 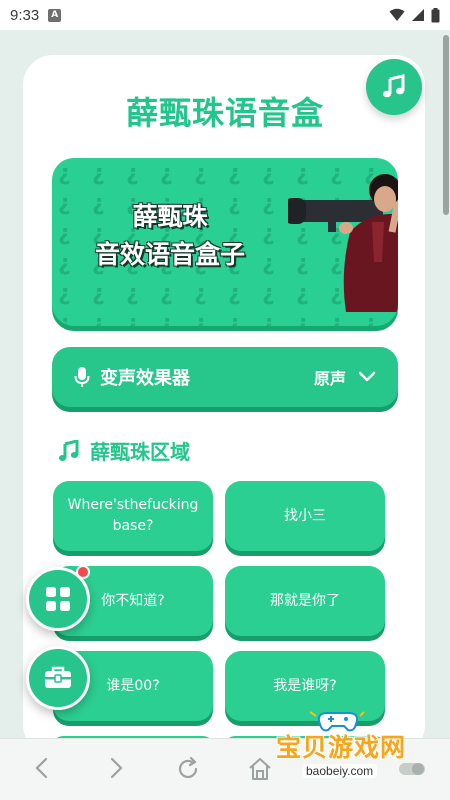 I want to click on sound-button-label: 我是谁呀?, so click(x=305, y=685).